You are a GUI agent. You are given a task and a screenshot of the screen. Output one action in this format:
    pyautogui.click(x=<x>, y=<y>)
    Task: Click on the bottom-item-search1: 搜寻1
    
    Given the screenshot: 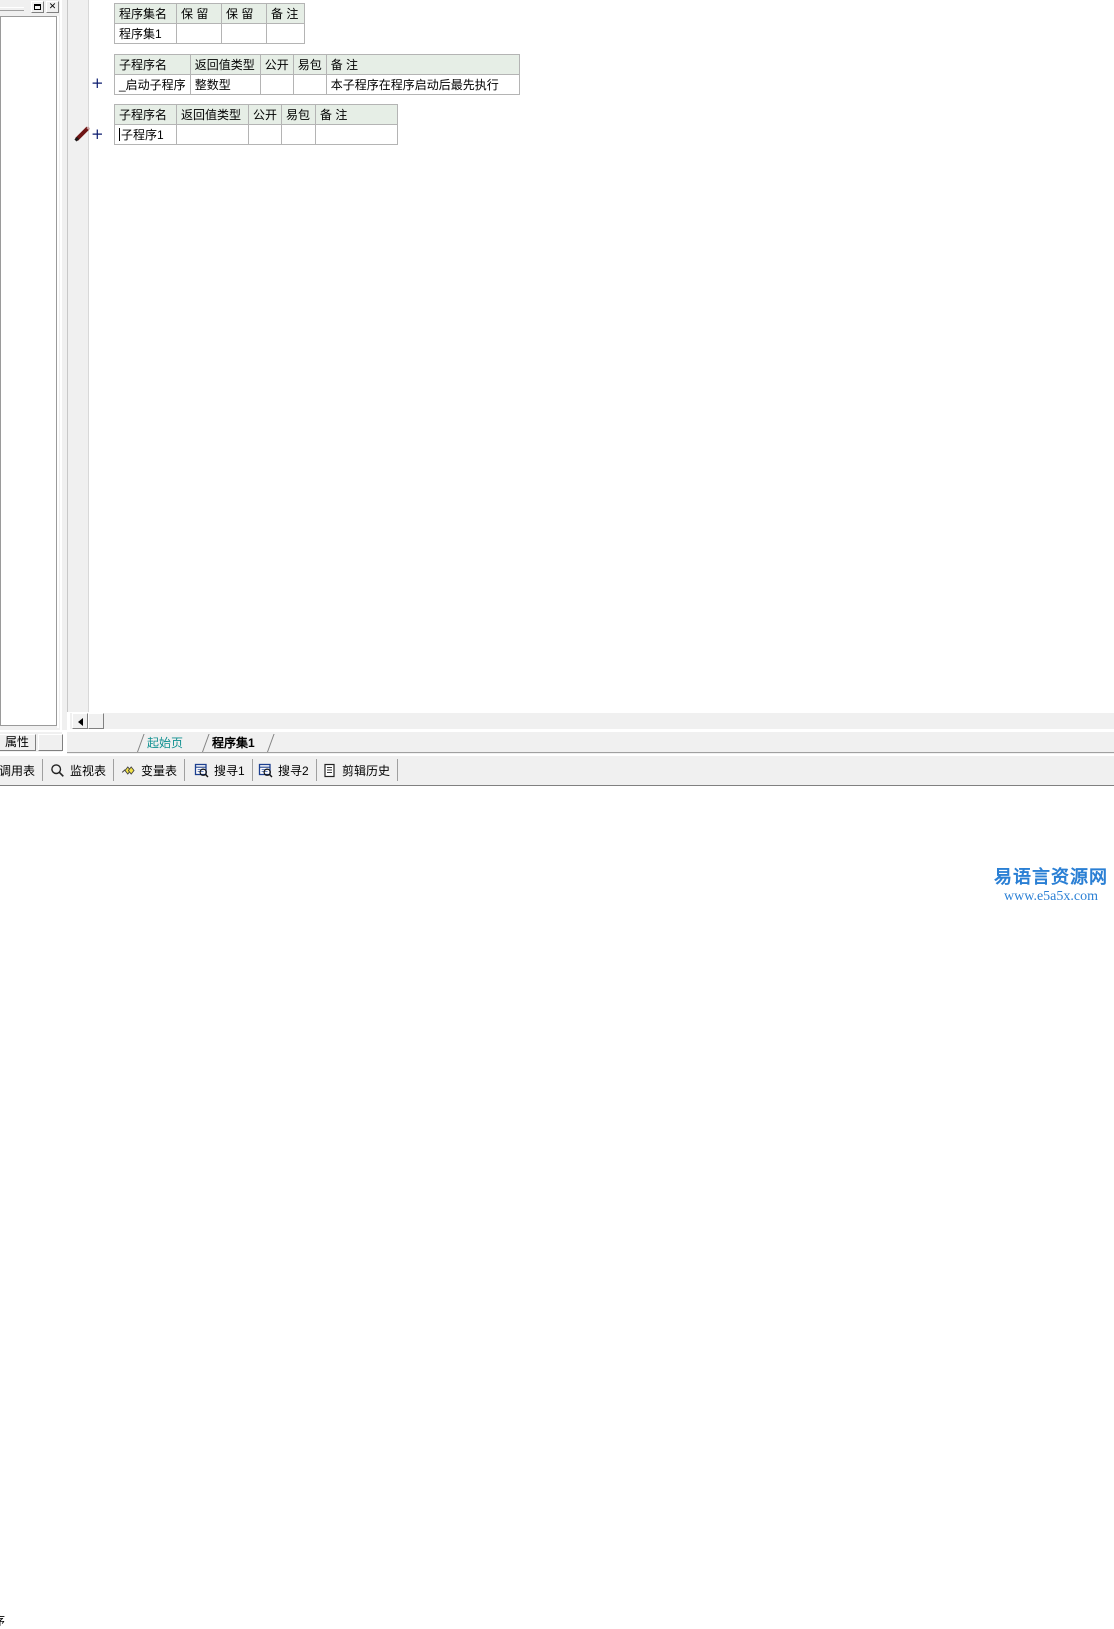 What is the action you would take?
    pyautogui.click(x=220, y=770)
    